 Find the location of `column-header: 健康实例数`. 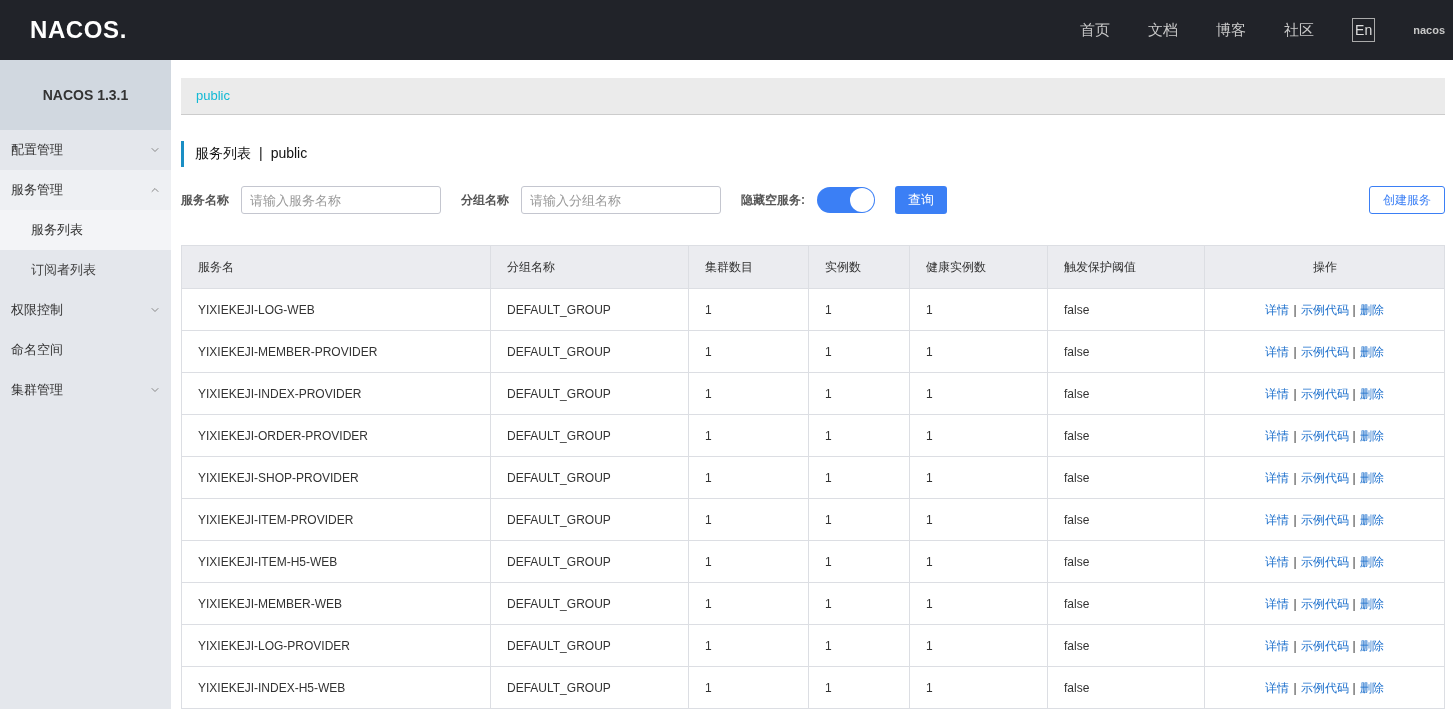

column-header: 健康实例数 is located at coordinates (979, 267).